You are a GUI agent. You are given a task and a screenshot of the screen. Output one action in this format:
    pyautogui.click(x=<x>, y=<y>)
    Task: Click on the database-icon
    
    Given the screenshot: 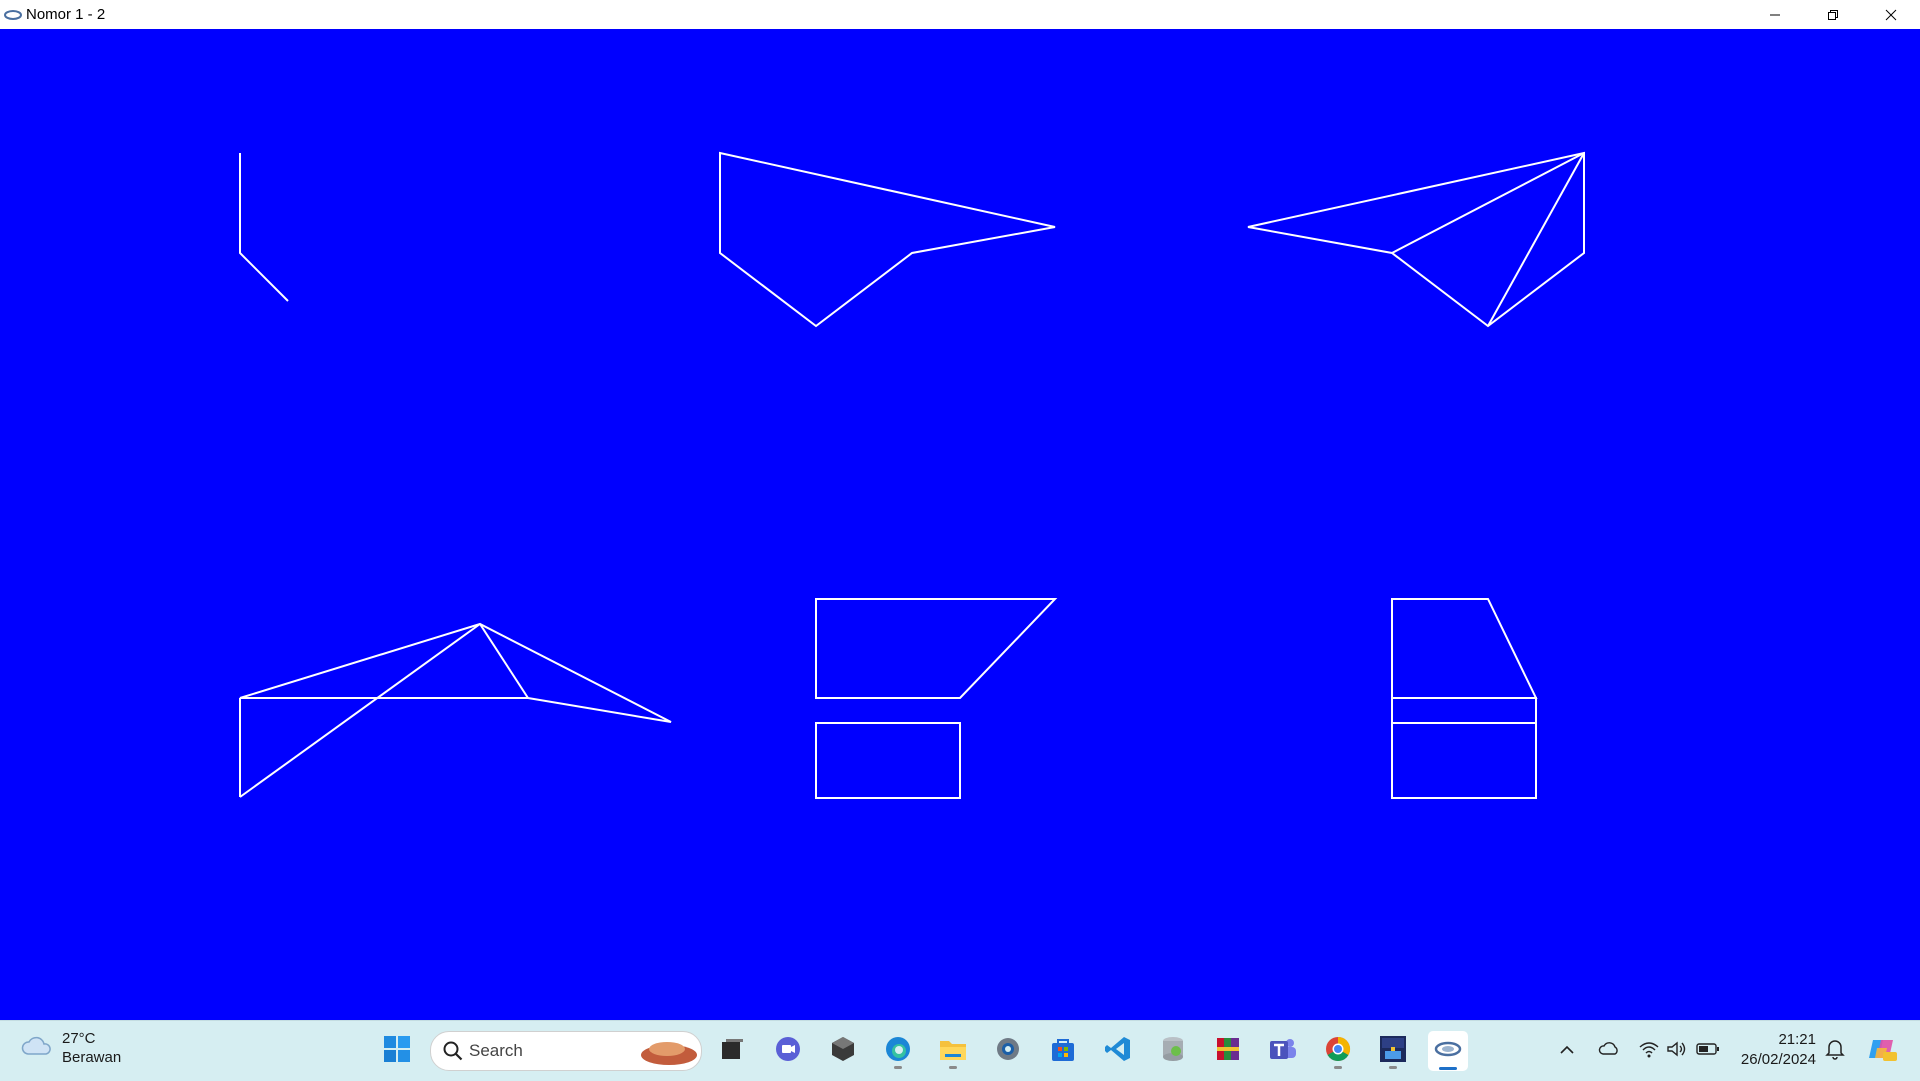 What is the action you would take?
    pyautogui.click(x=1173, y=1051)
    